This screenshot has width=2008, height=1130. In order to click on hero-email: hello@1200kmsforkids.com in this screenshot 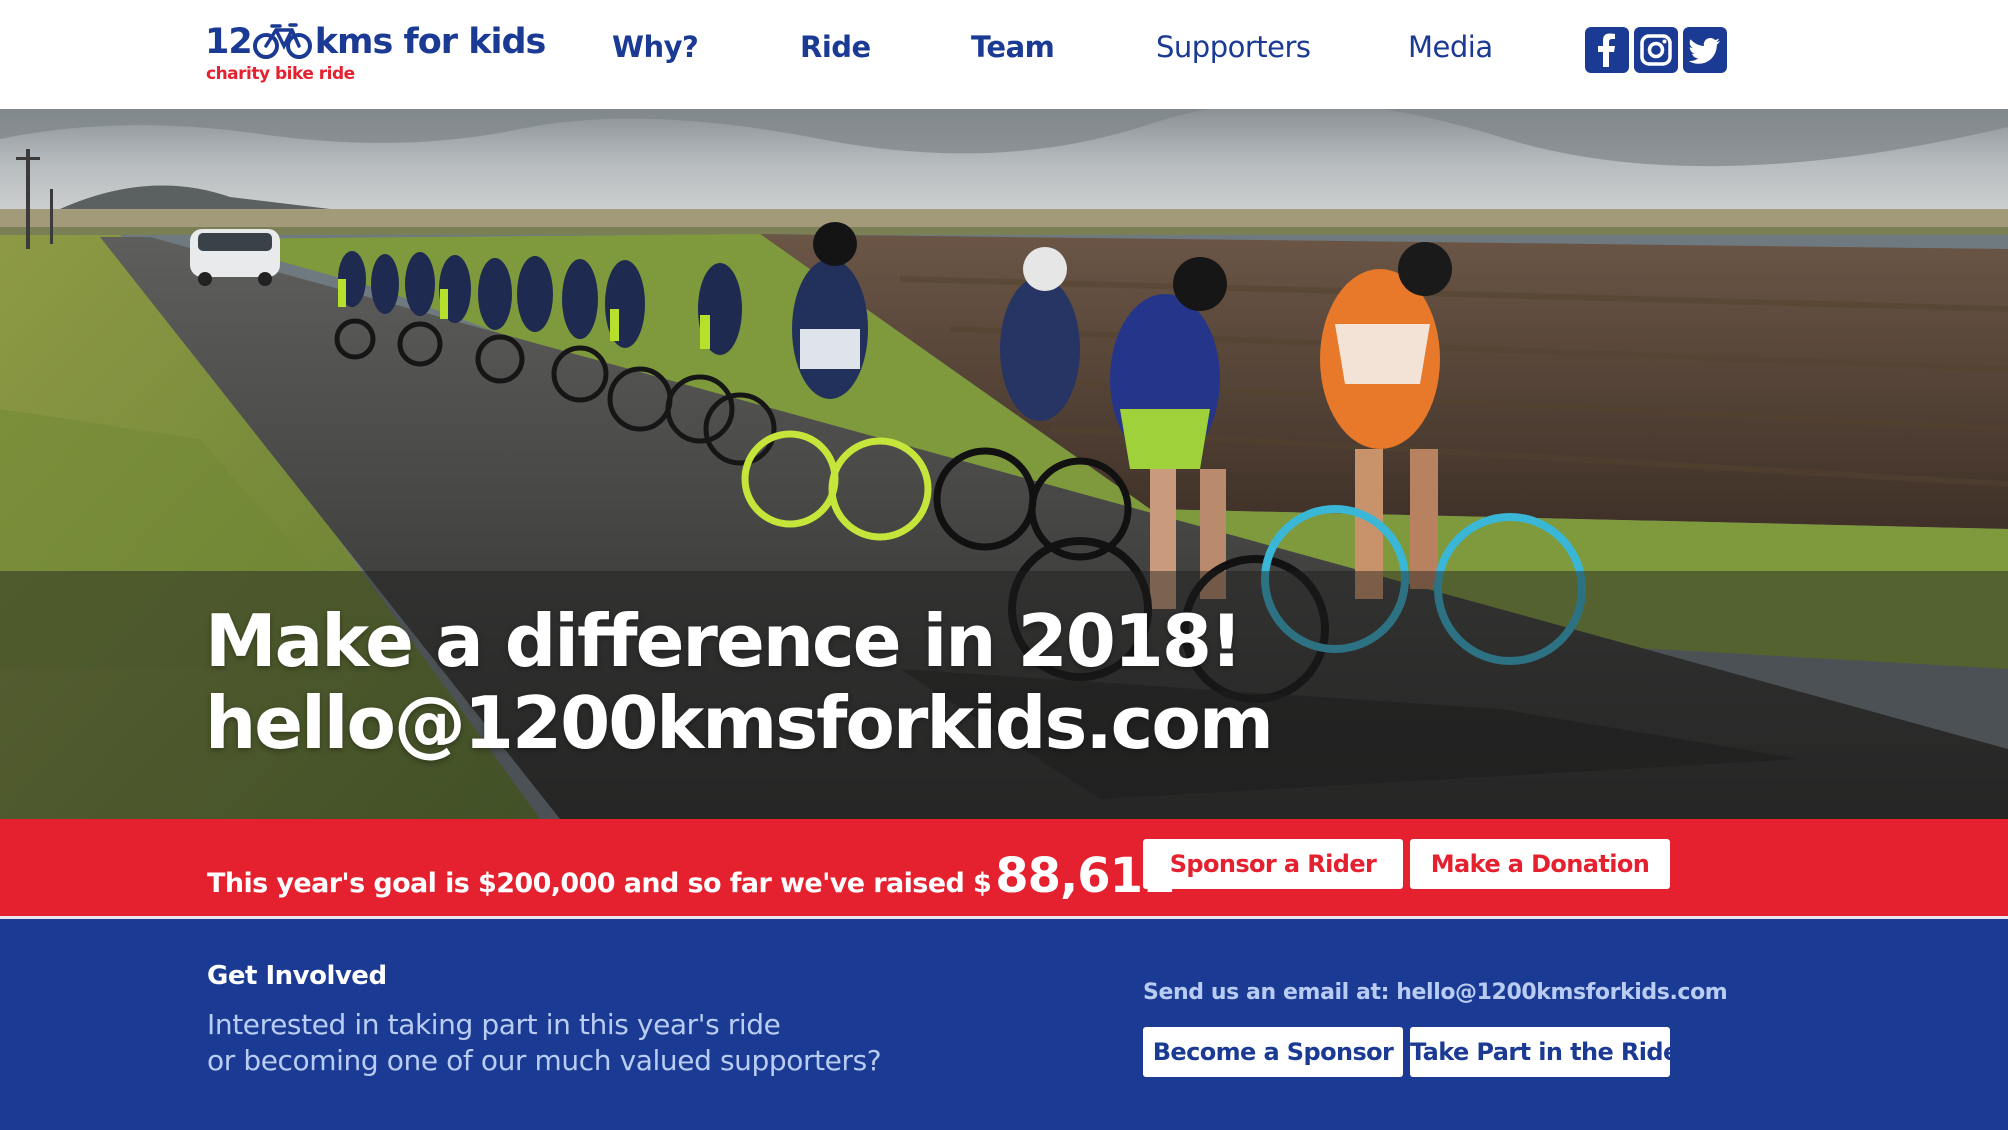, I will do `click(739, 723)`.